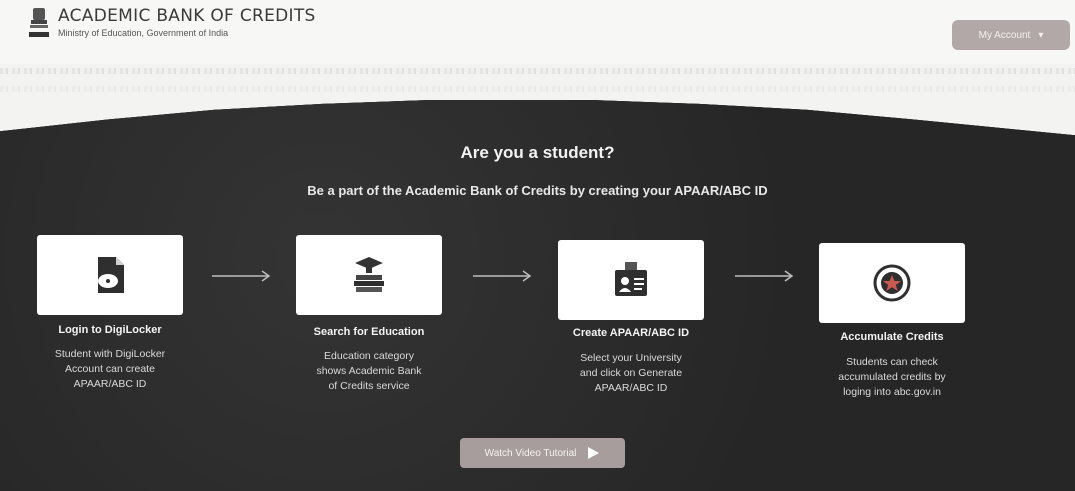  I want to click on watch-video-label: Watch Video Tutorial, so click(530, 453).